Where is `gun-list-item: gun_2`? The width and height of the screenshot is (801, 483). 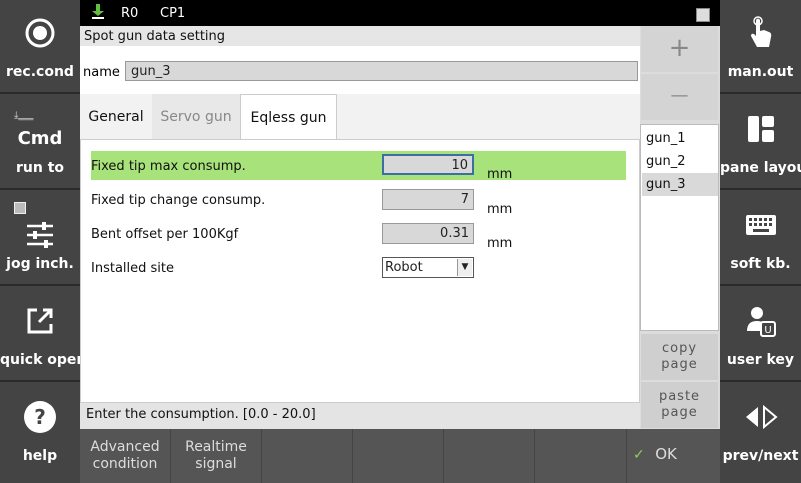
gun-list-item: gun_2 is located at coordinates (680, 161).